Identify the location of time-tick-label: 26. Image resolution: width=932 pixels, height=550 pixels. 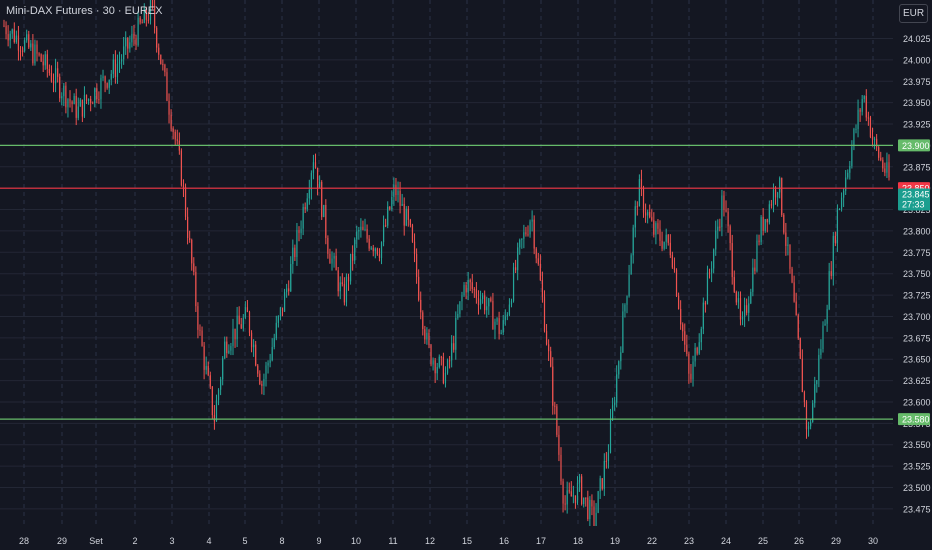
(799, 541).